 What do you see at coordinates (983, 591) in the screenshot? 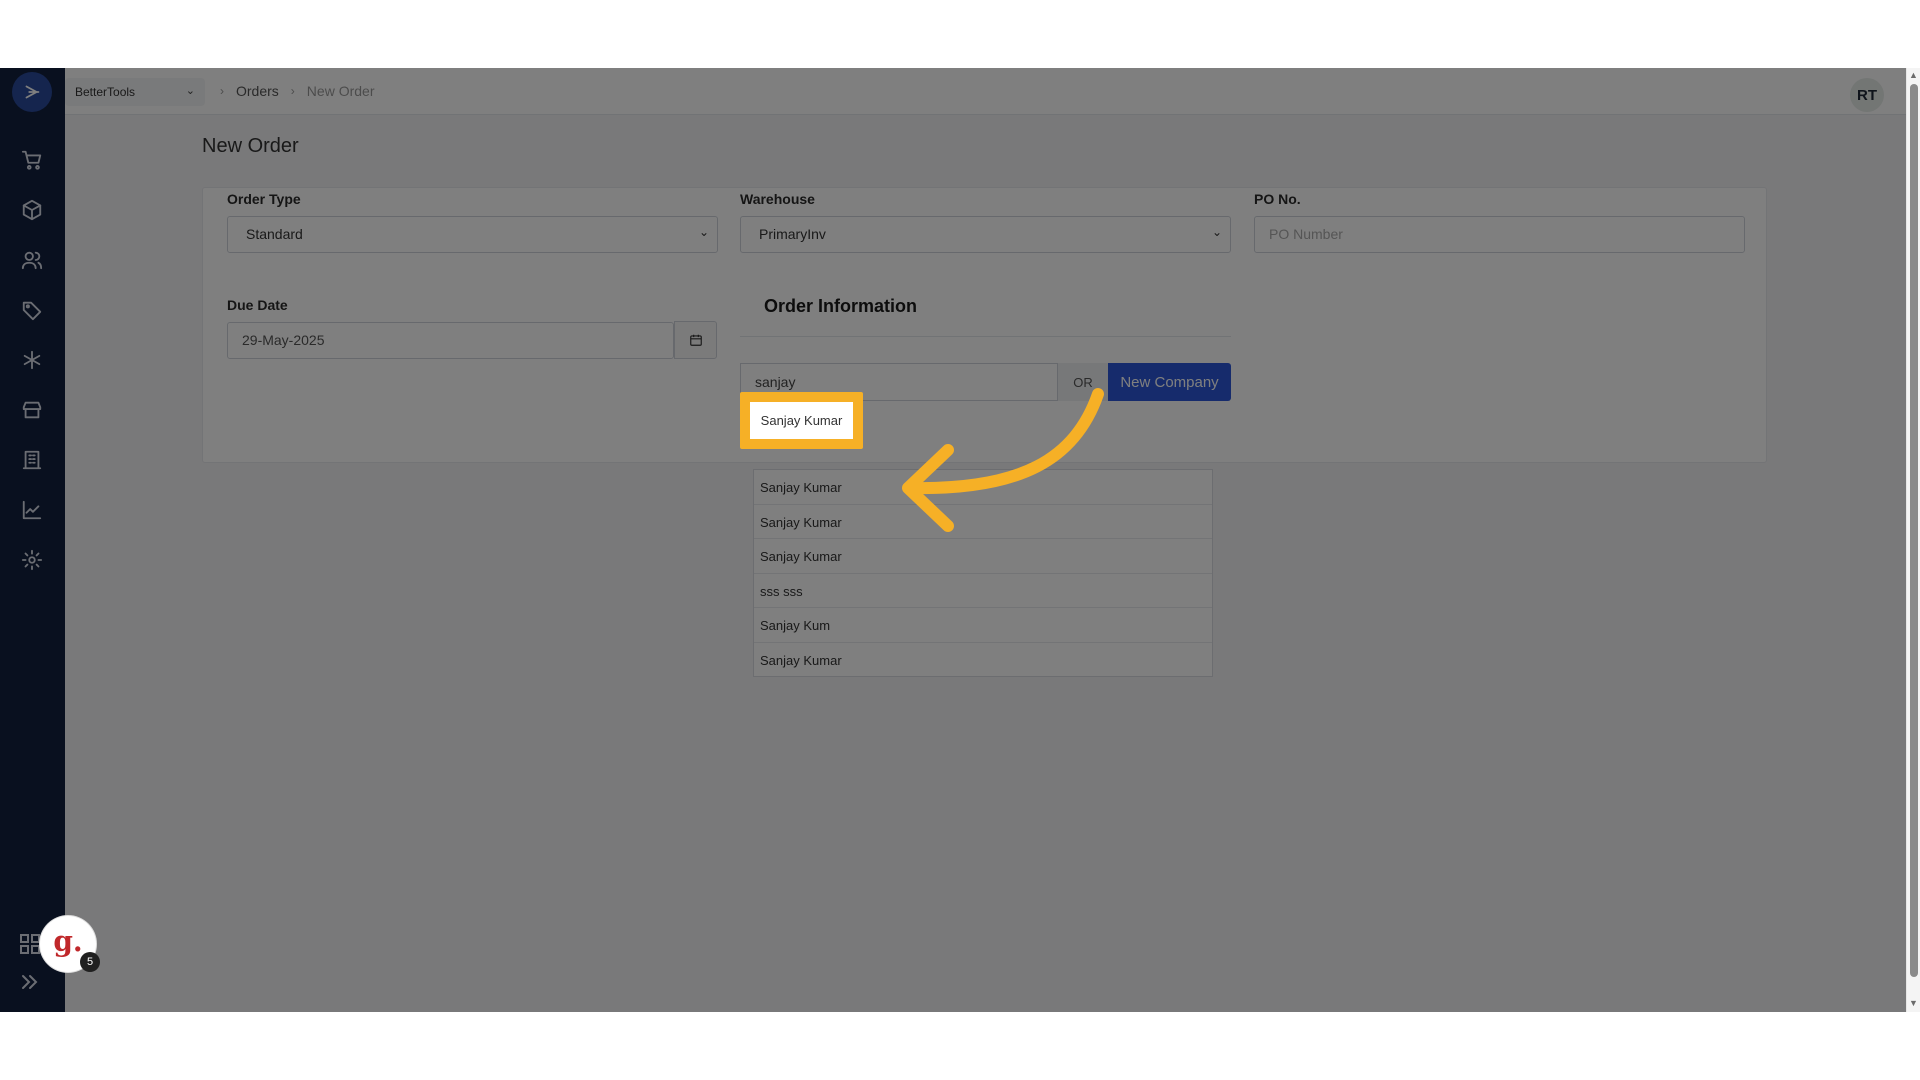
I see `list-item: sss sss` at bounding box center [983, 591].